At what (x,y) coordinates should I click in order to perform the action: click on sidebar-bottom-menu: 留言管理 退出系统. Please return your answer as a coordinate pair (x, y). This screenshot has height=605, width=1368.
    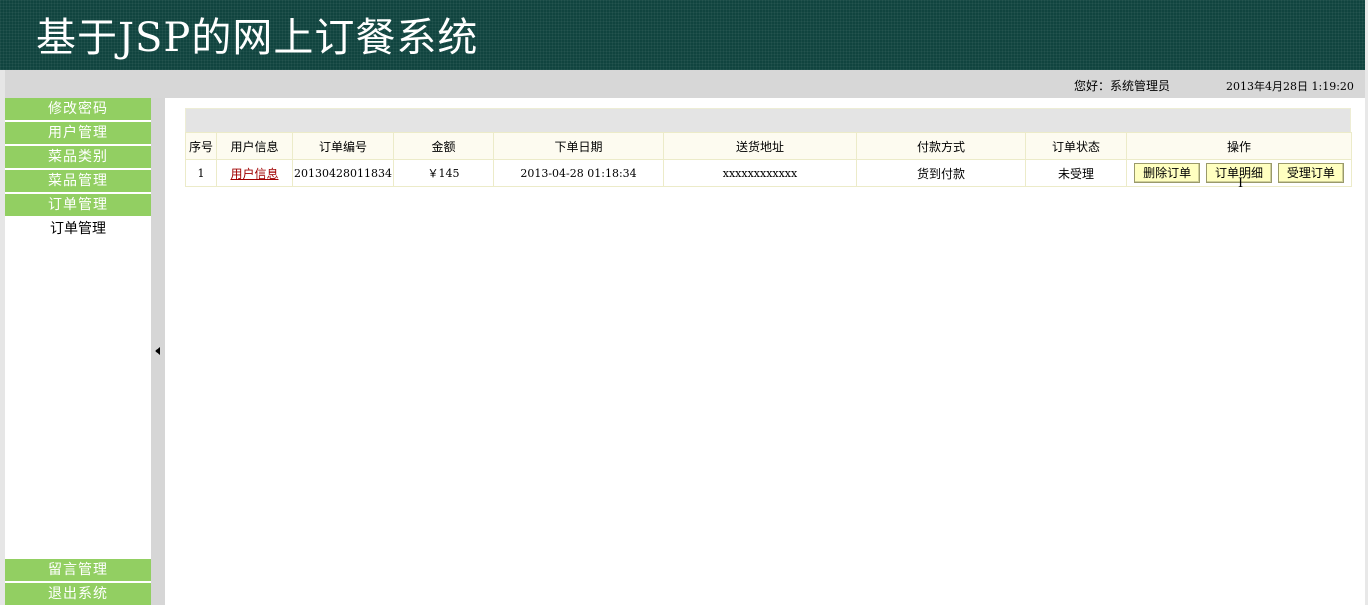
    Looking at the image, I should click on (78, 582).